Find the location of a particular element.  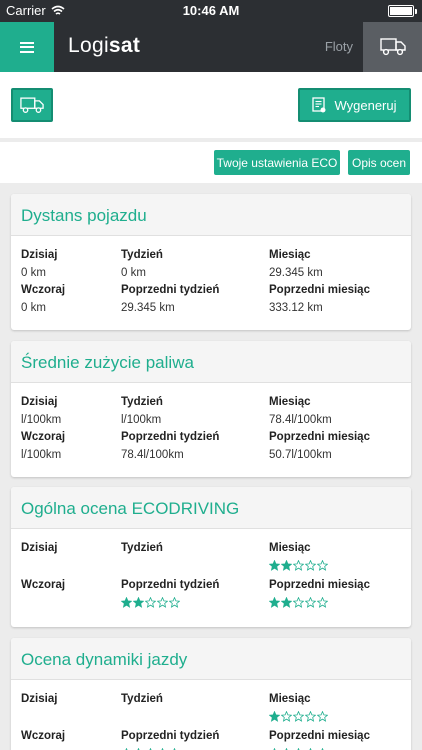

stat-month: Miesiąc 78.4l/100km is located at coordinates (300, 411).